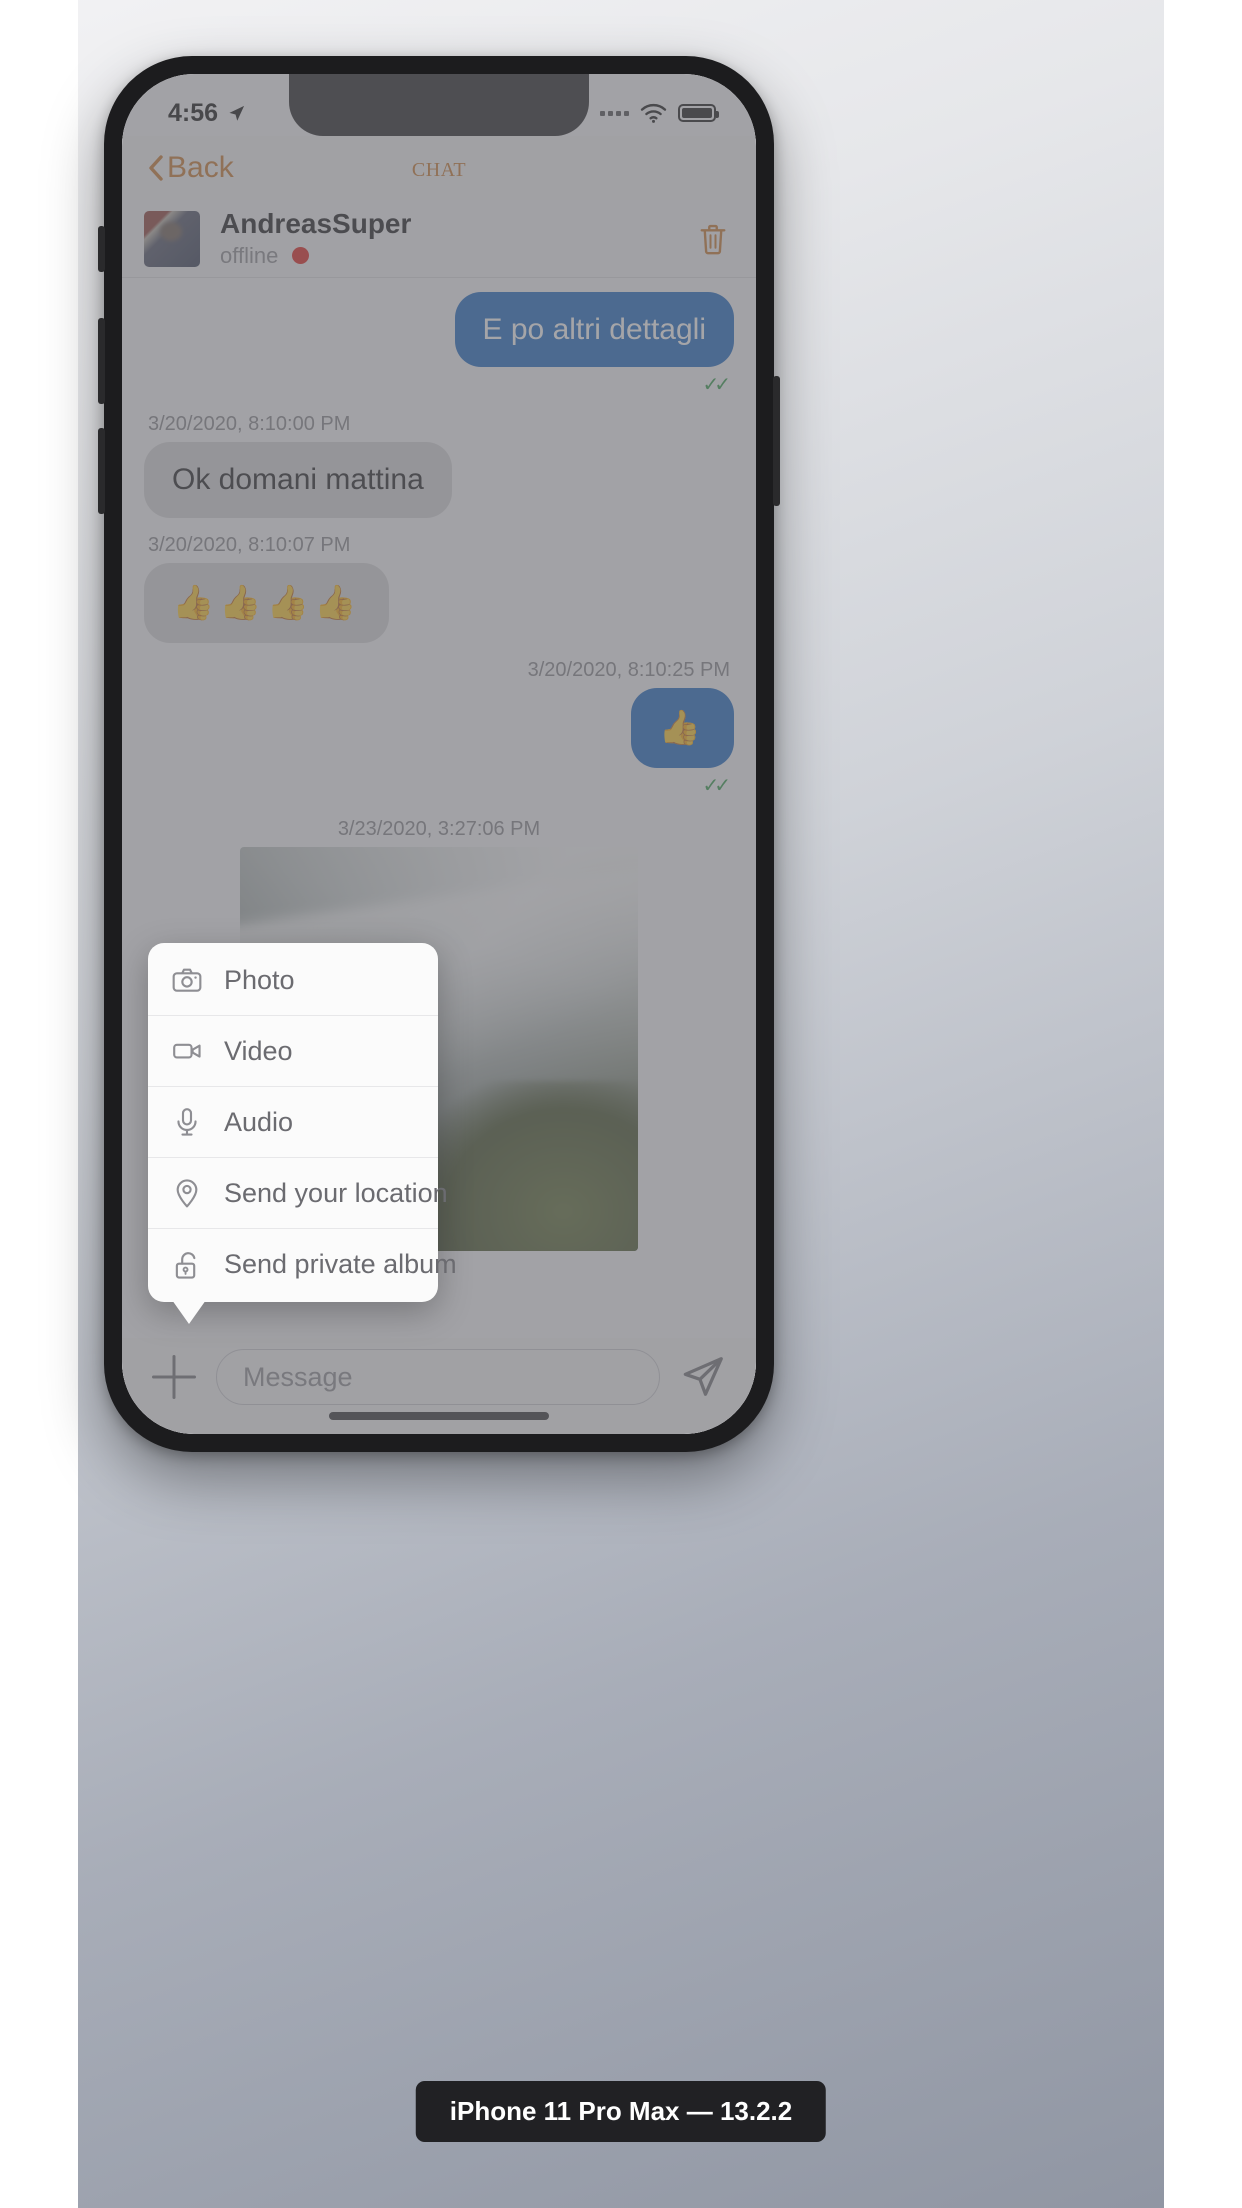 This screenshot has height=2208, width=1242. What do you see at coordinates (340, 1264) in the screenshot?
I see `menu-item-label: Send private album` at bounding box center [340, 1264].